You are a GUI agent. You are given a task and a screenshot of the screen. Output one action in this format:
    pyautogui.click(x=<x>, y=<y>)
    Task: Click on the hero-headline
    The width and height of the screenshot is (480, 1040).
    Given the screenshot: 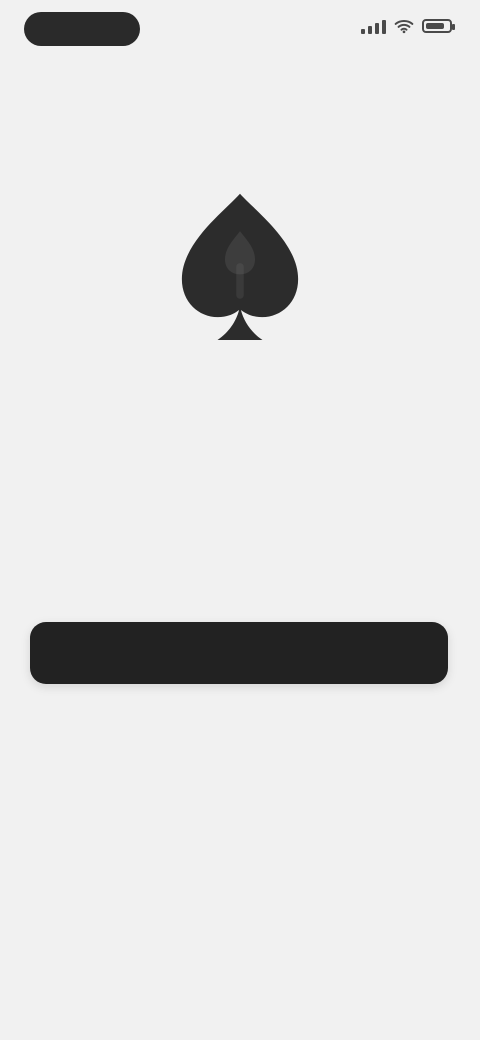 What is the action you would take?
    pyautogui.click(x=240, y=375)
    